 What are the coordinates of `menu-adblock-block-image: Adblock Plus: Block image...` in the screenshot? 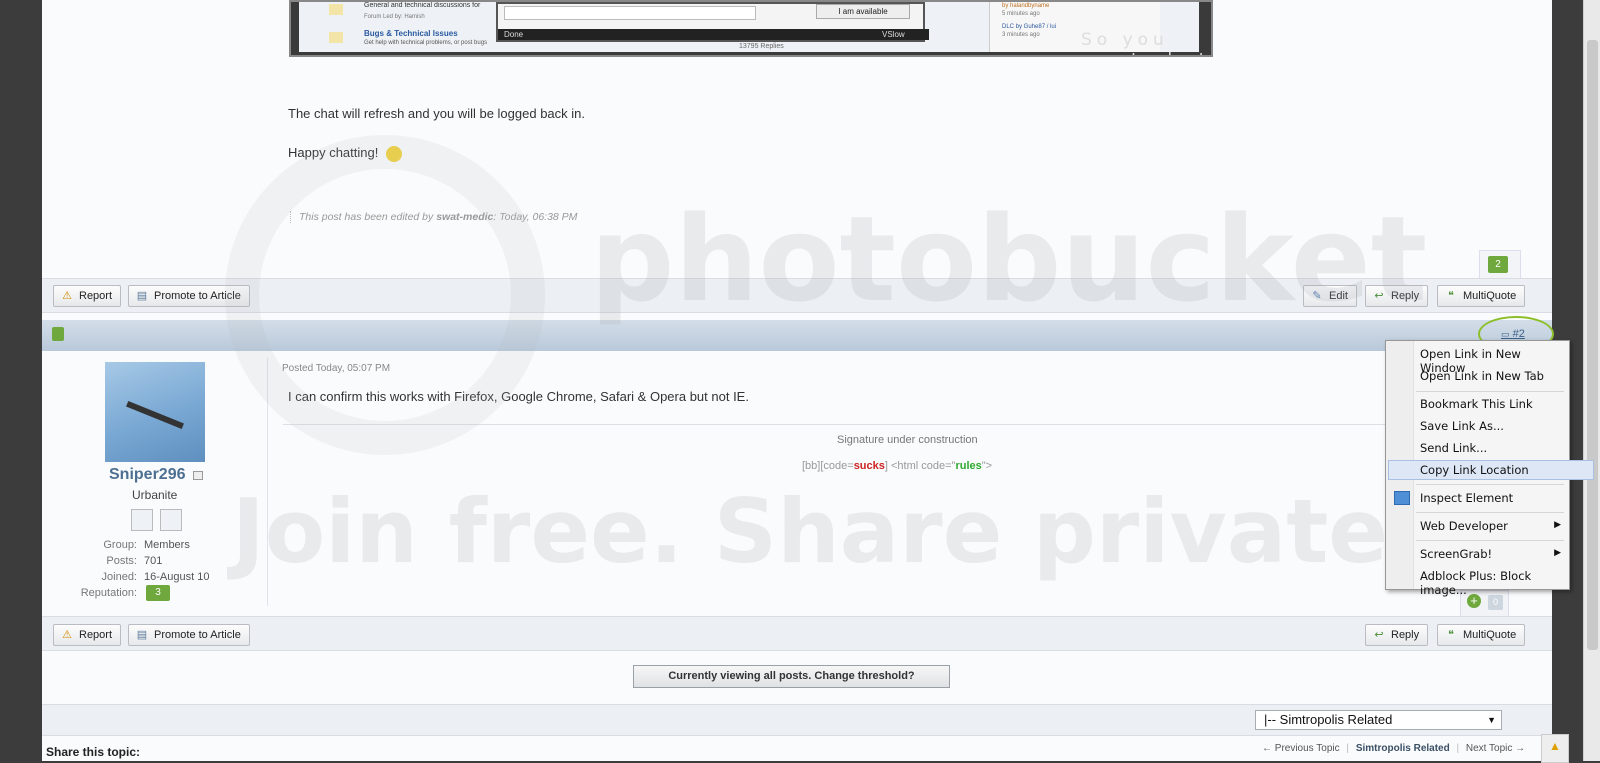 It's located at (1494, 583).